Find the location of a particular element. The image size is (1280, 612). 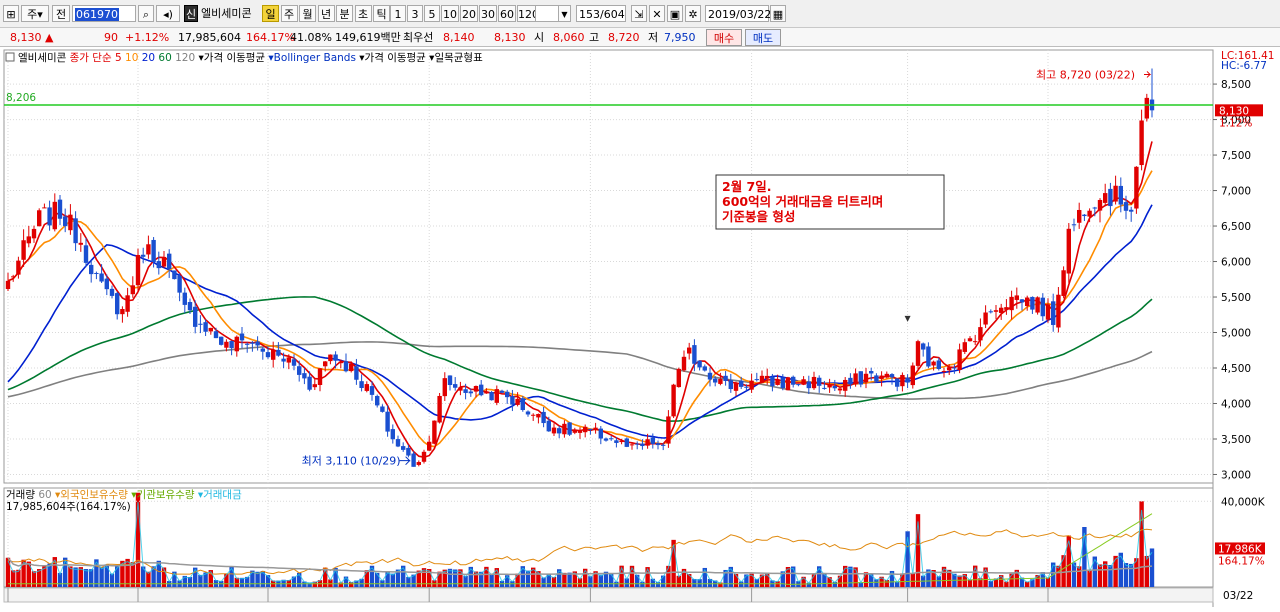

period-tab-2: 월 is located at coordinates (307, 13).